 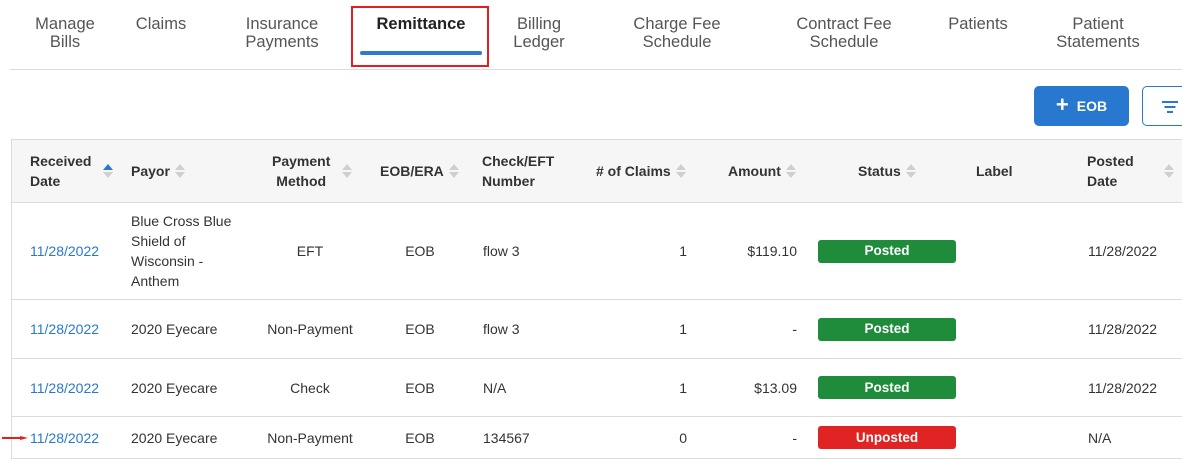 I want to click on plus-icon: +, so click(x=1062, y=104).